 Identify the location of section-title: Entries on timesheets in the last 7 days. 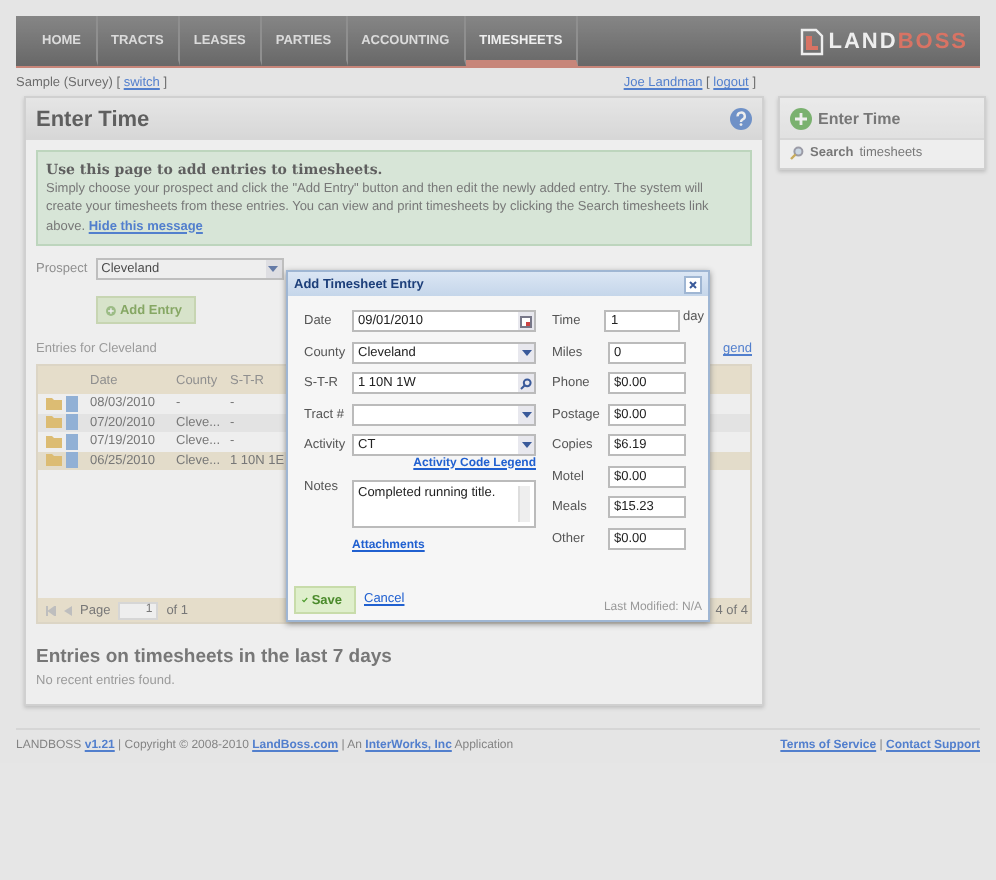
(215, 657).